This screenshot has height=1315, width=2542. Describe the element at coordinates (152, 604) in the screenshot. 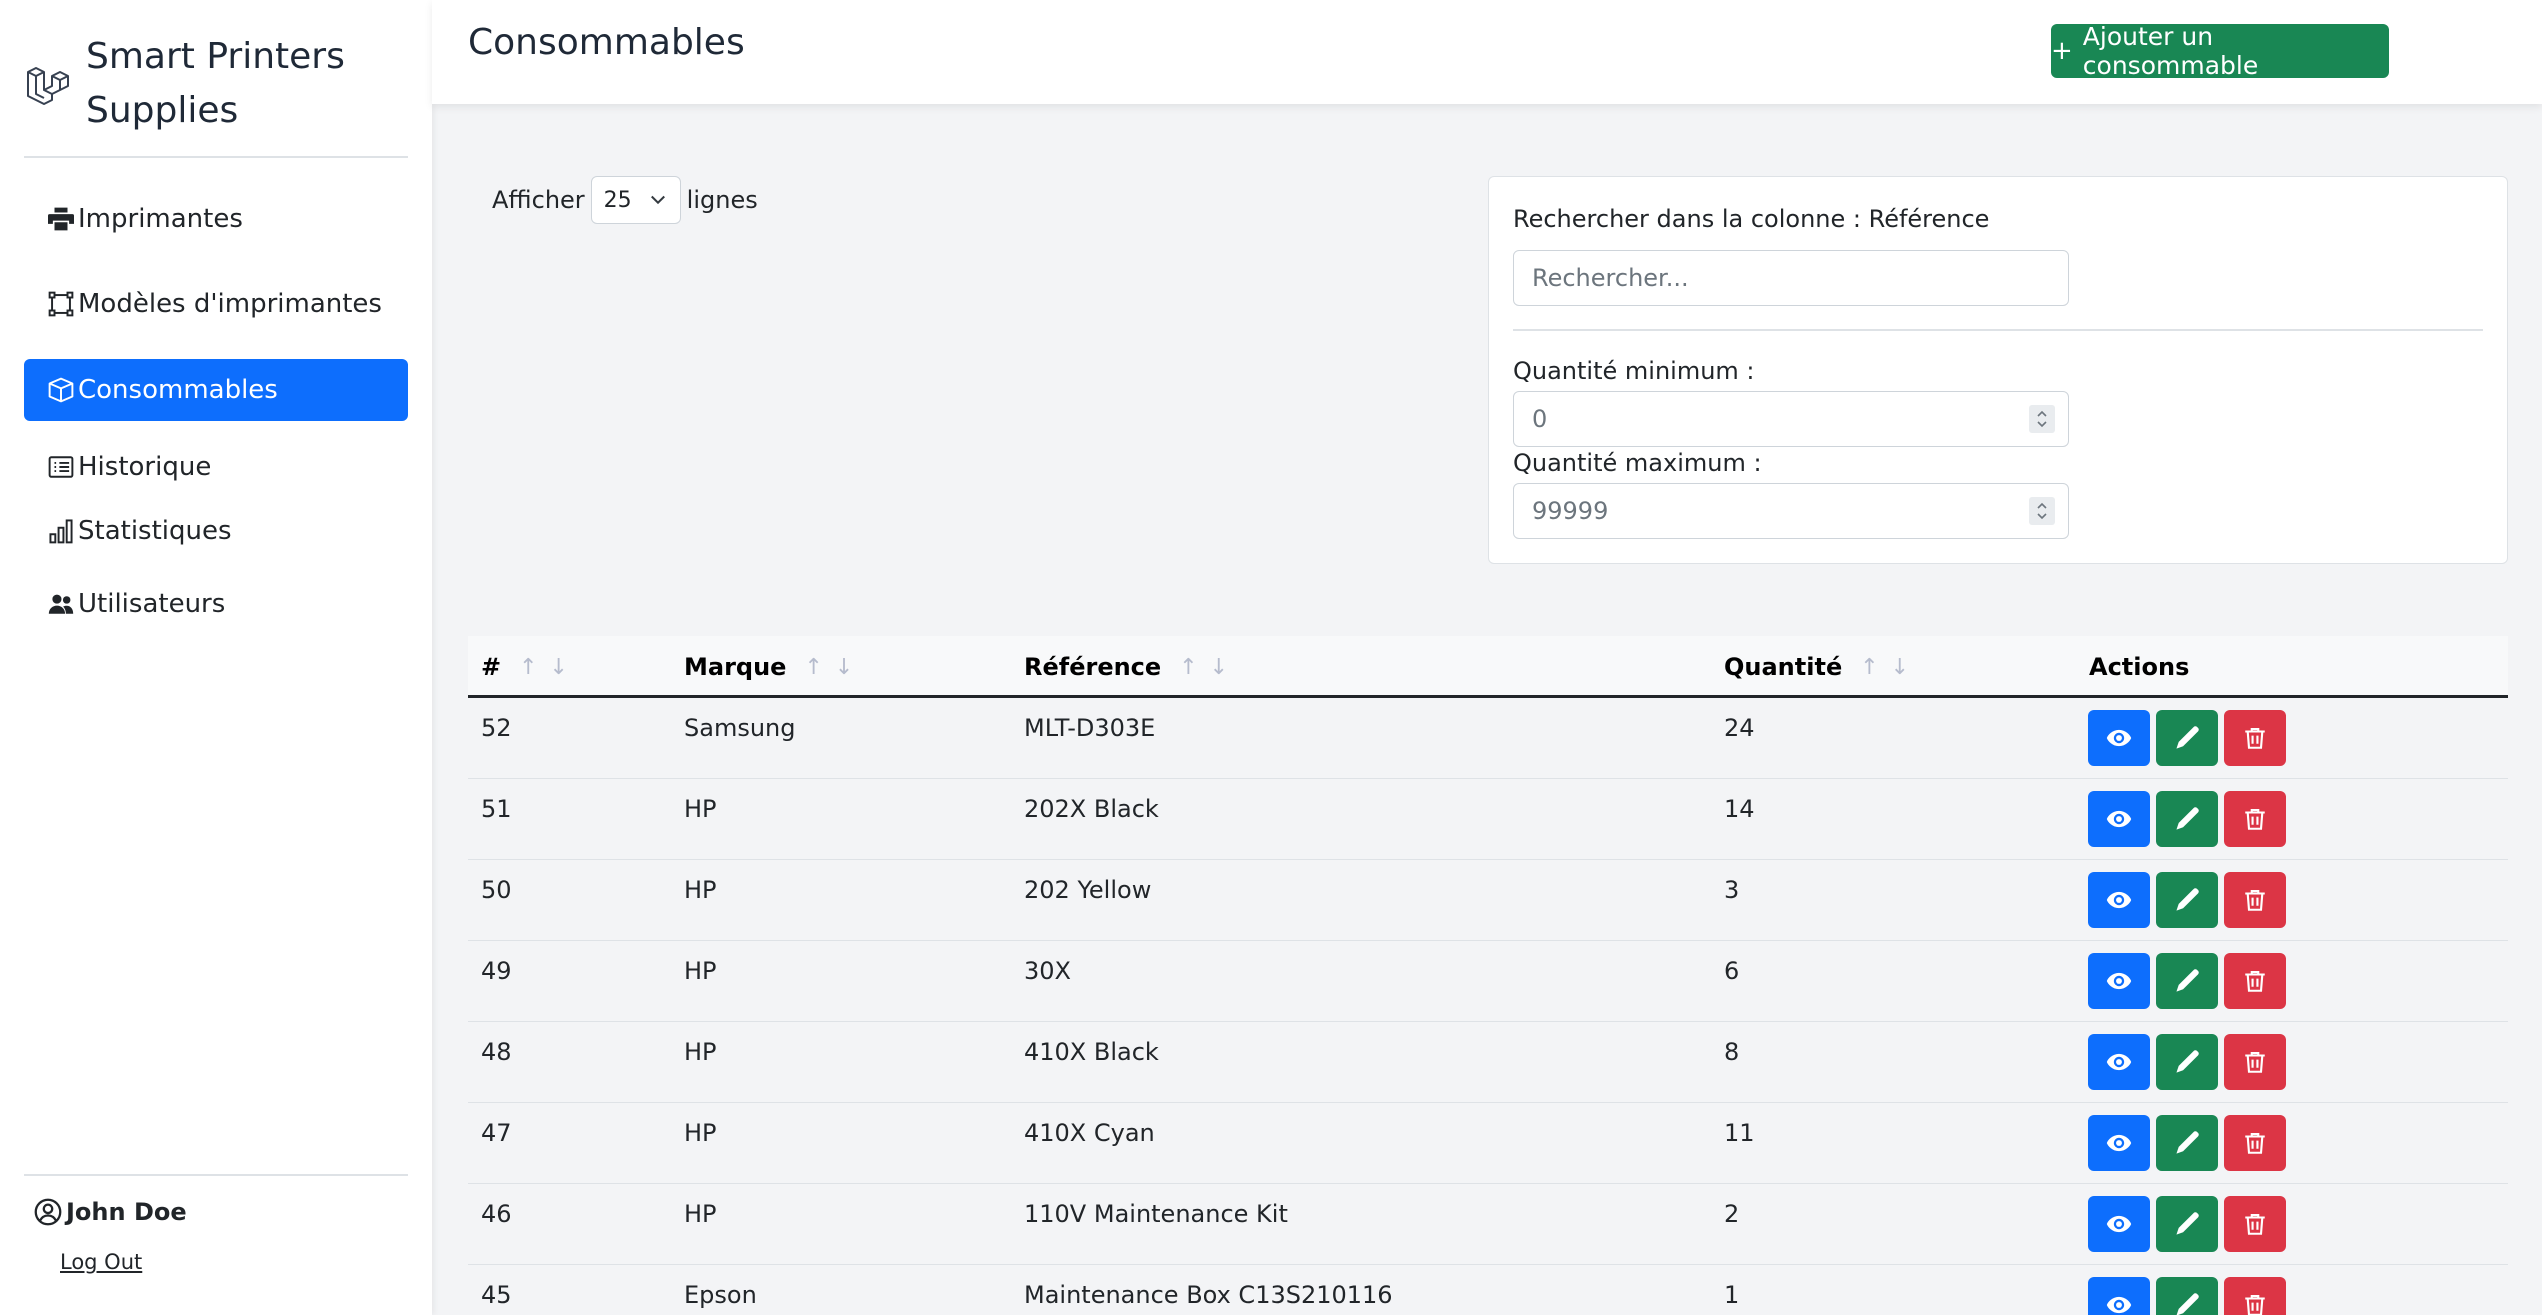

I see `sidebar-item-label: Utilisateurs` at that location.